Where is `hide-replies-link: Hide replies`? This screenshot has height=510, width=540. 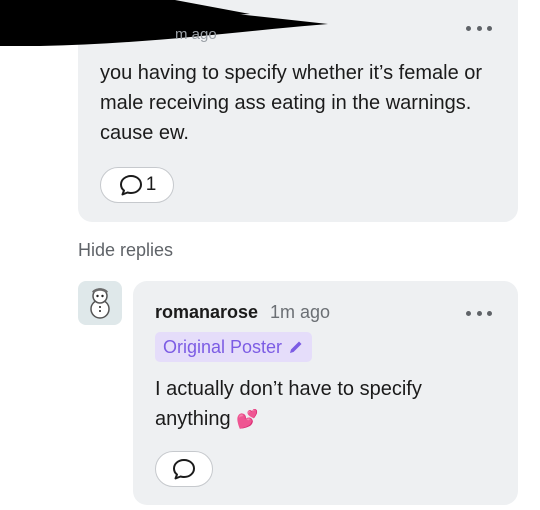 hide-replies-link: Hide replies is located at coordinates (125, 250).